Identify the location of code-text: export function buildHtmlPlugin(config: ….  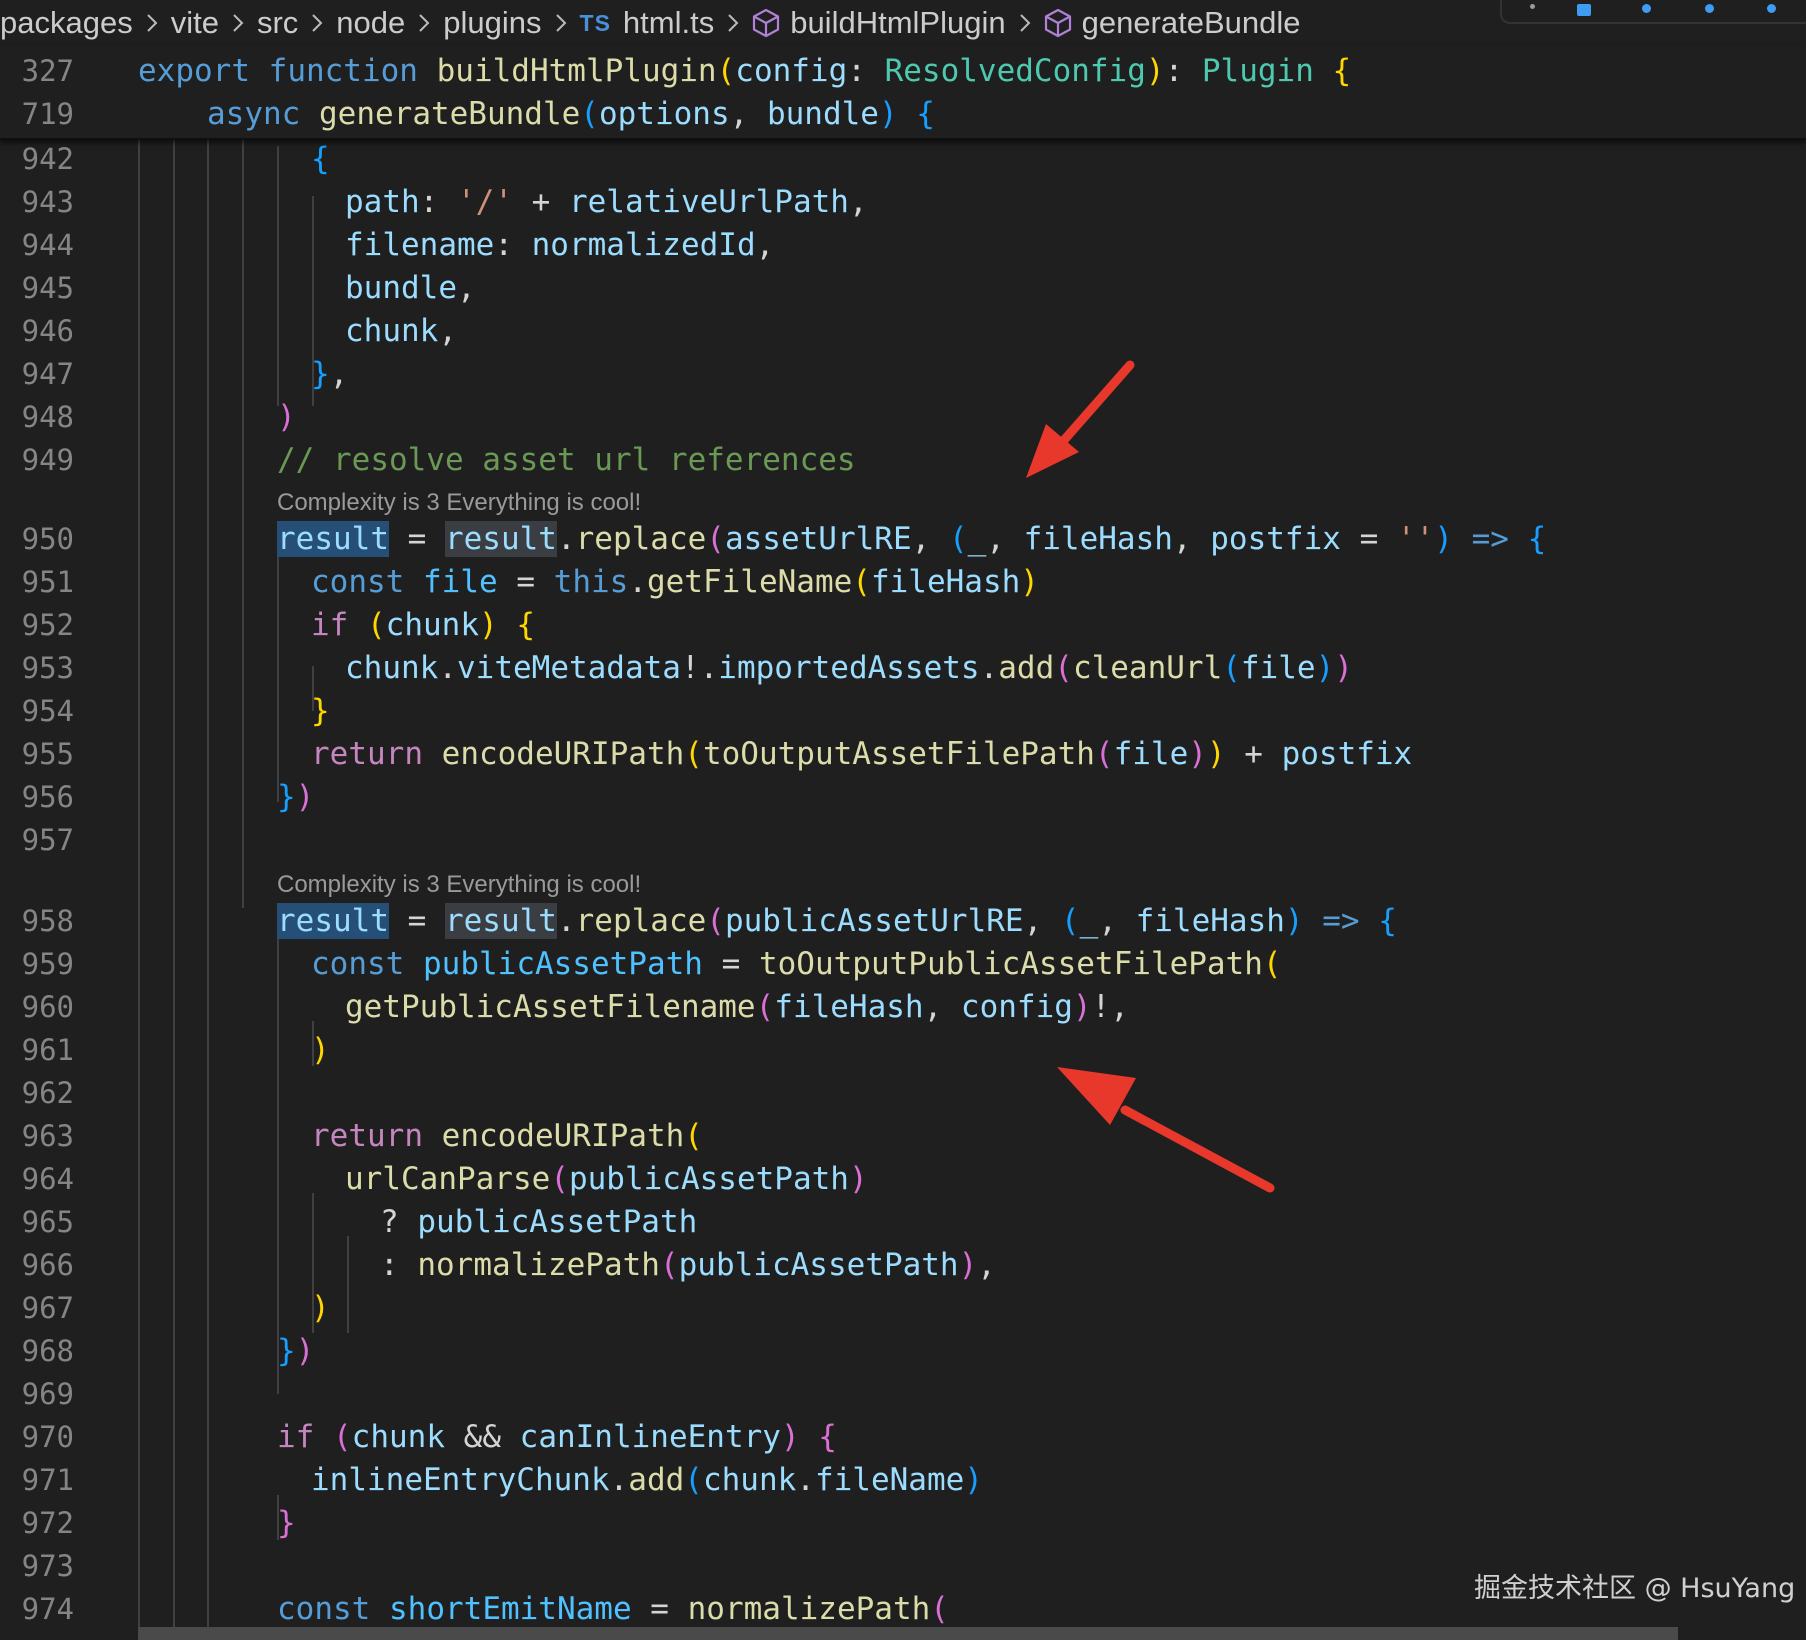
(745, 71).